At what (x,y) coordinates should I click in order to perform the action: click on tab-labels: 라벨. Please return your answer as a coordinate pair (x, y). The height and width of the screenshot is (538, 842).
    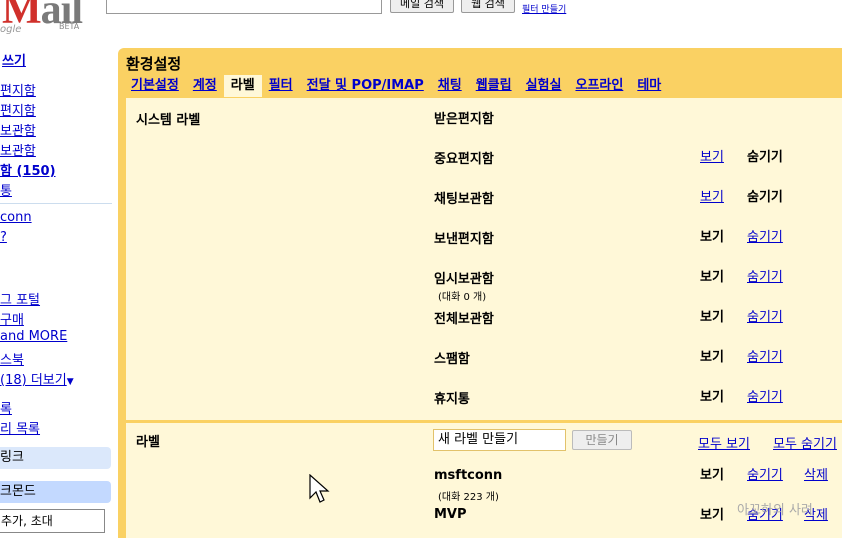
    Looking at the image, I should click on (242, 86).